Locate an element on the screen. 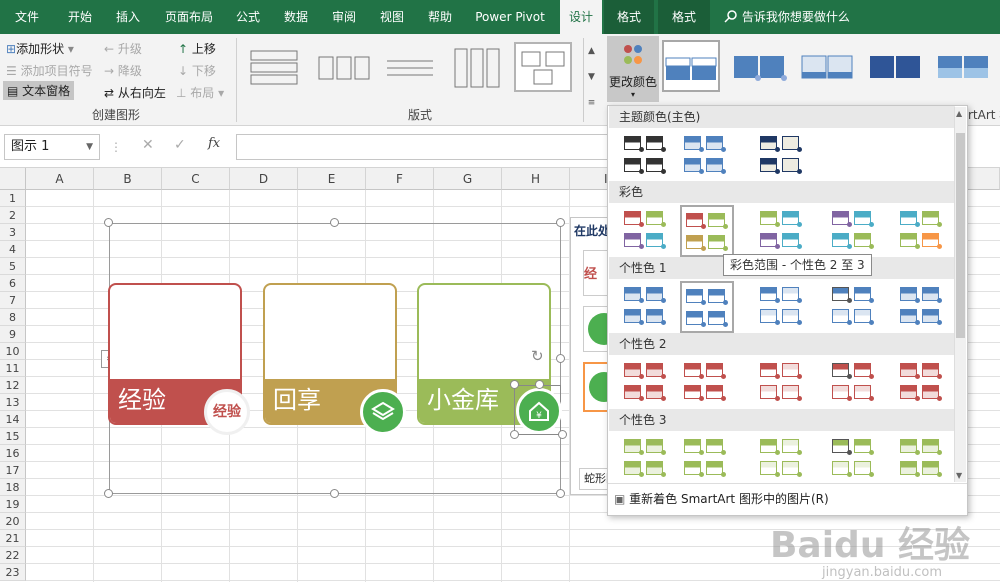  row-header: 19 is located at coordinates (13, 504).